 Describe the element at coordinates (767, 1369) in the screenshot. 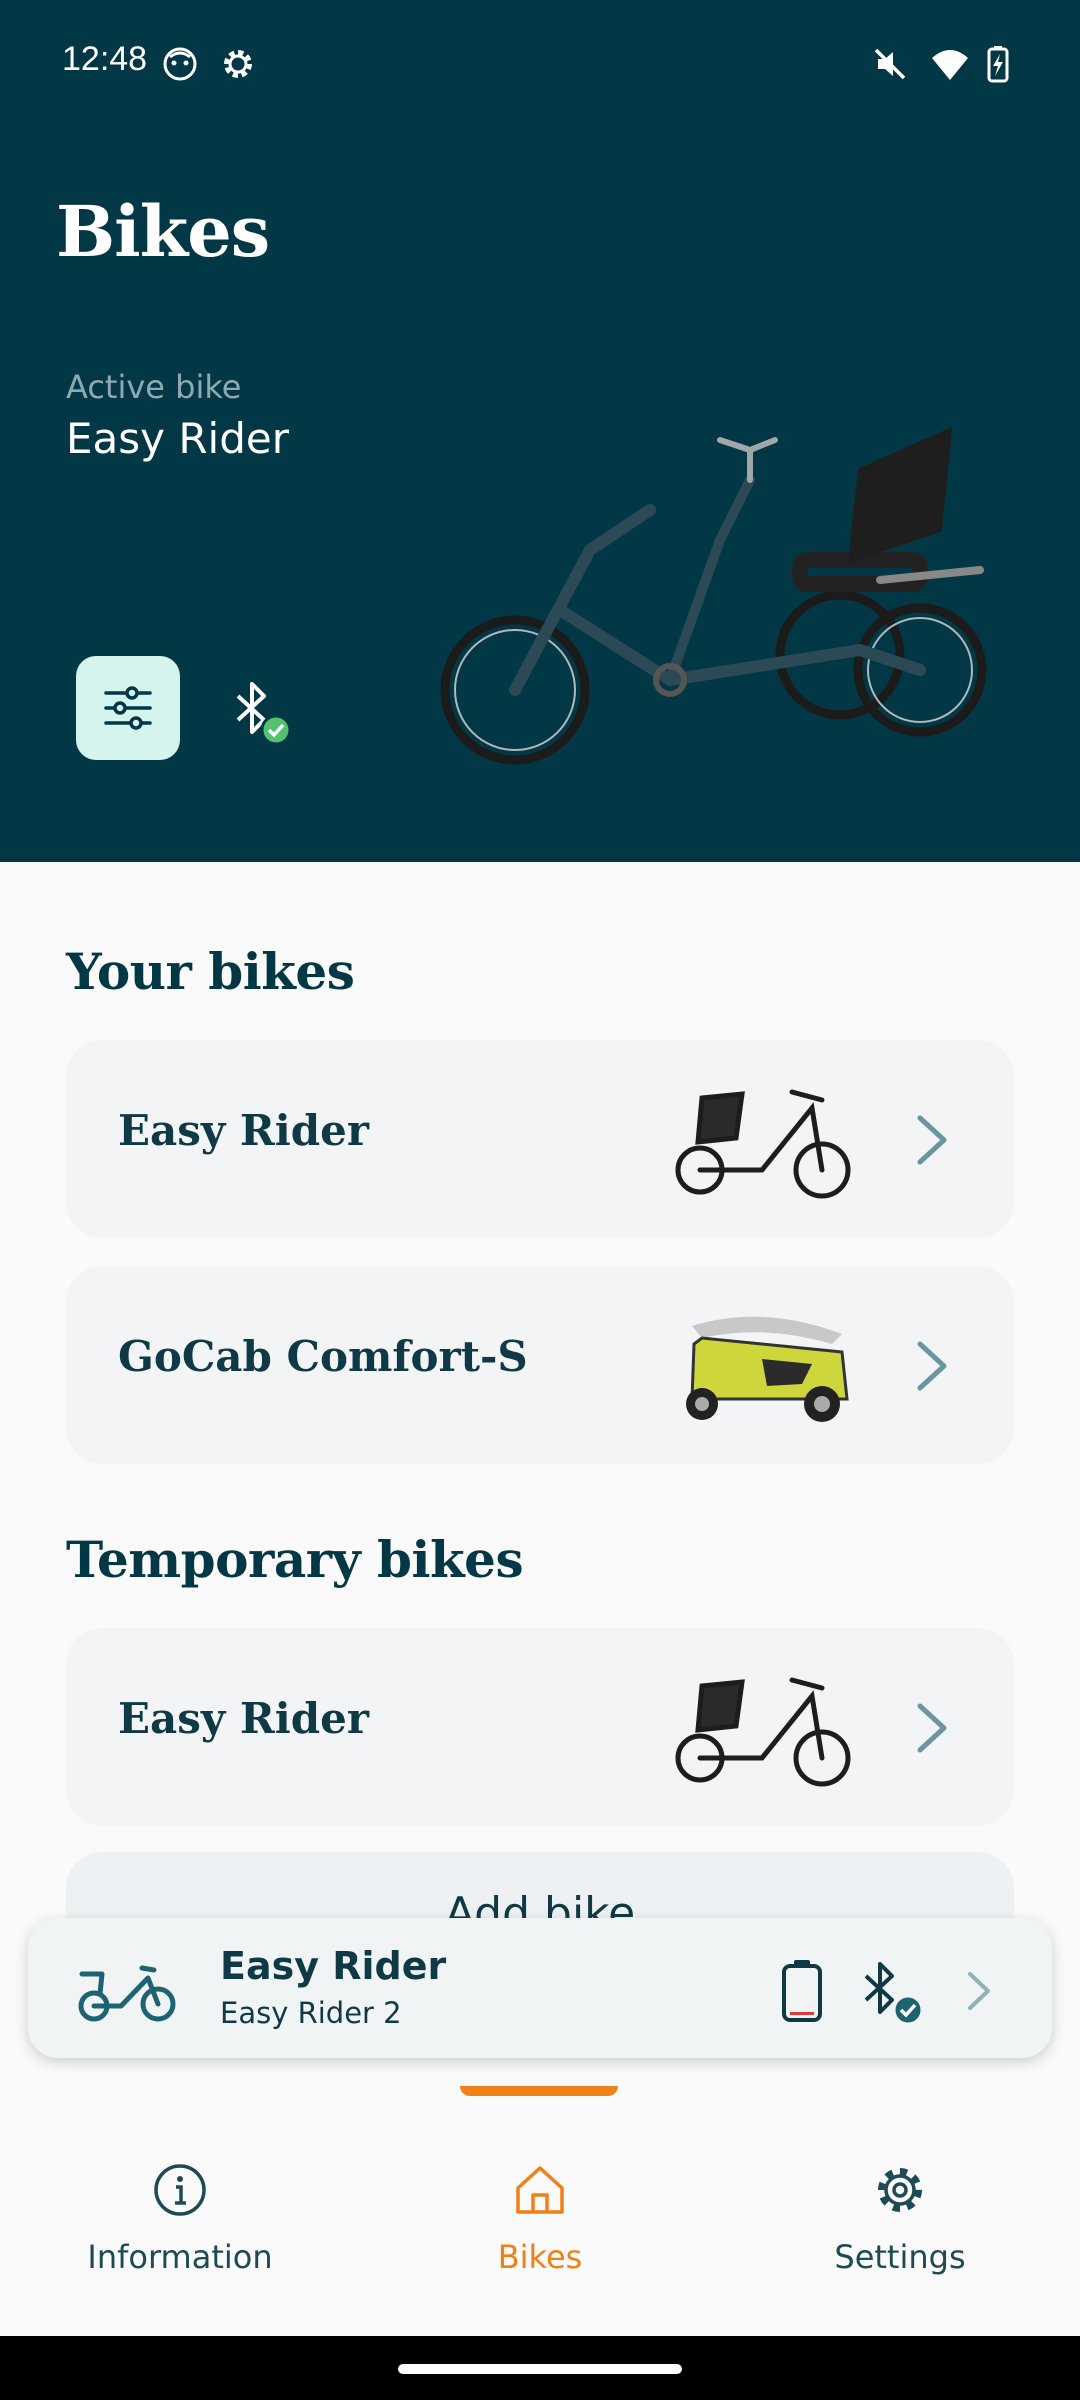

I see `gocab-thumbnail` at that location.